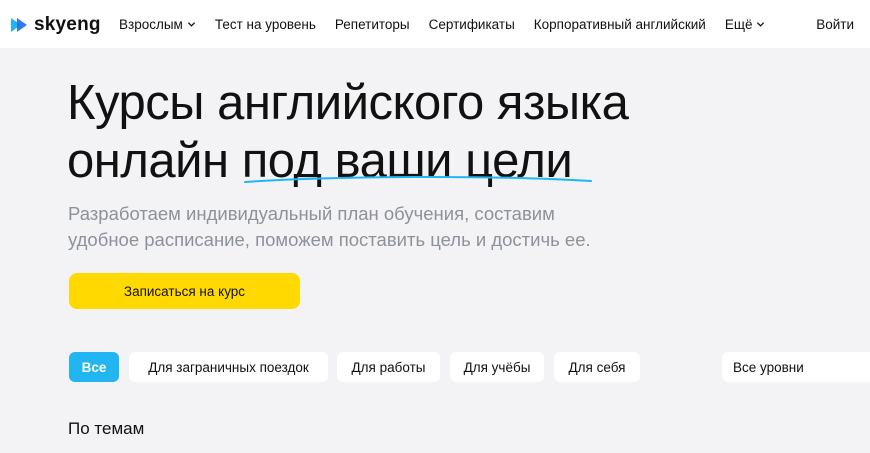 The image size is (870, 453). What do you see at coordinates (228, 367) in the screenshot?
I see `filter-travel: Для заграничных поездок` at bounding box center [228, 367].